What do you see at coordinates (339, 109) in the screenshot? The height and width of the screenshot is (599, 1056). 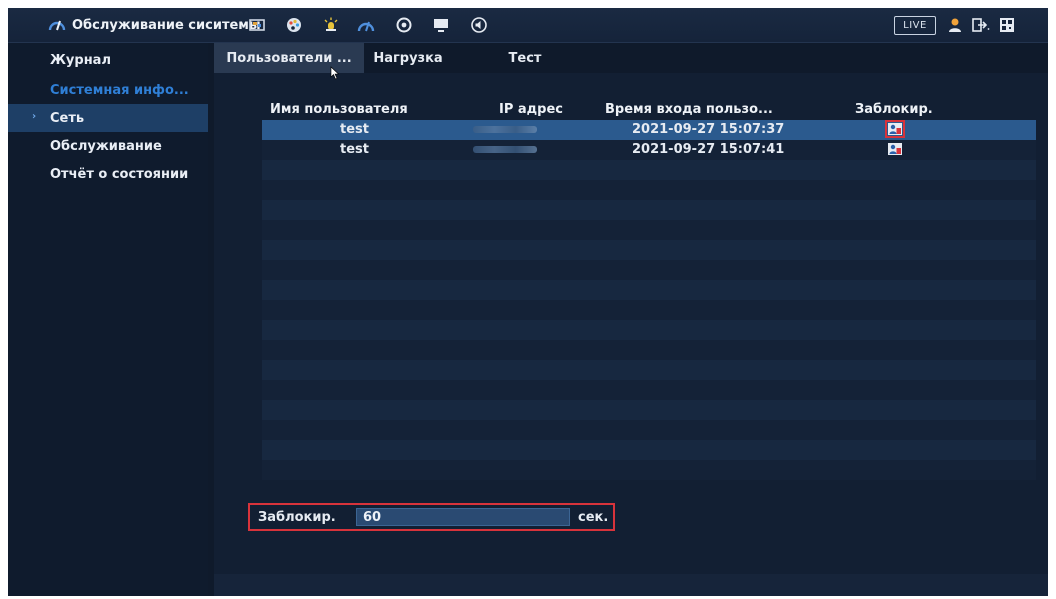 I see `column-header-username: Имя пользователя` at bounding box center [339, 109].